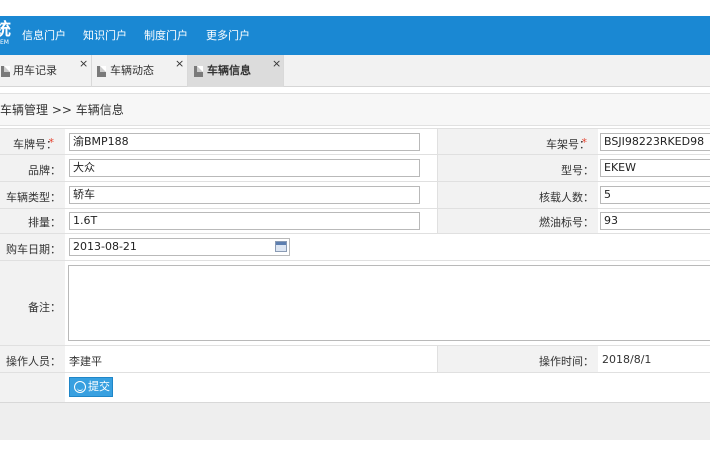 The image size is (710, 459). I want to click on brand-label: 品牌：, so click(44, 170).